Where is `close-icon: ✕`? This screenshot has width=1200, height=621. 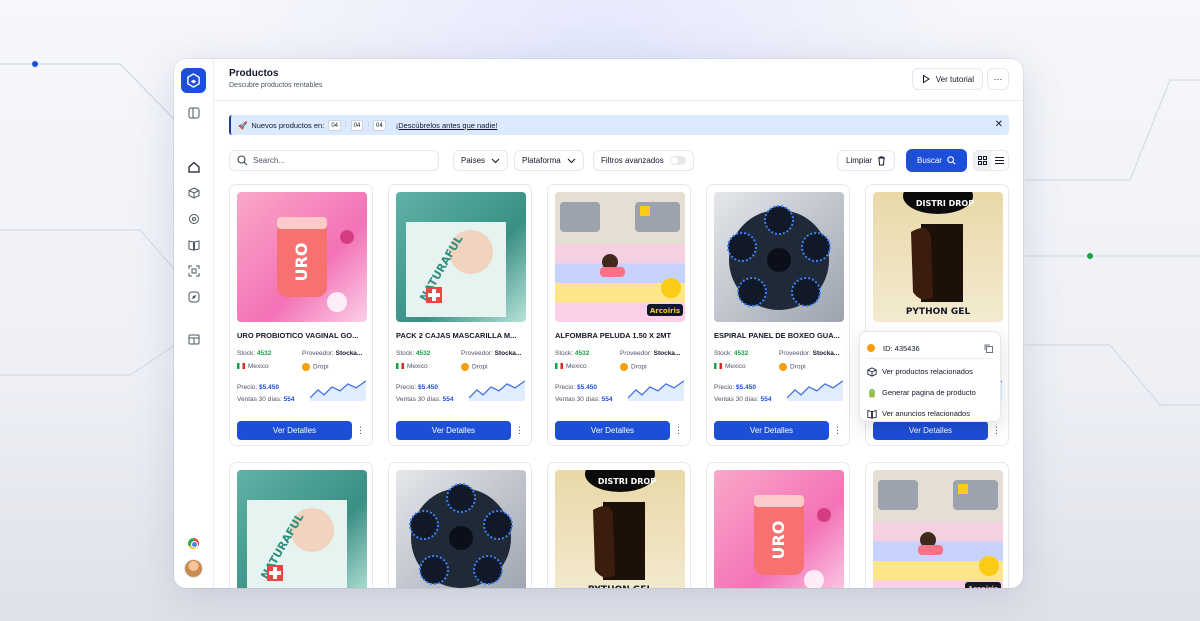 close-icon: ✕ is located at coordinates (999, 124).